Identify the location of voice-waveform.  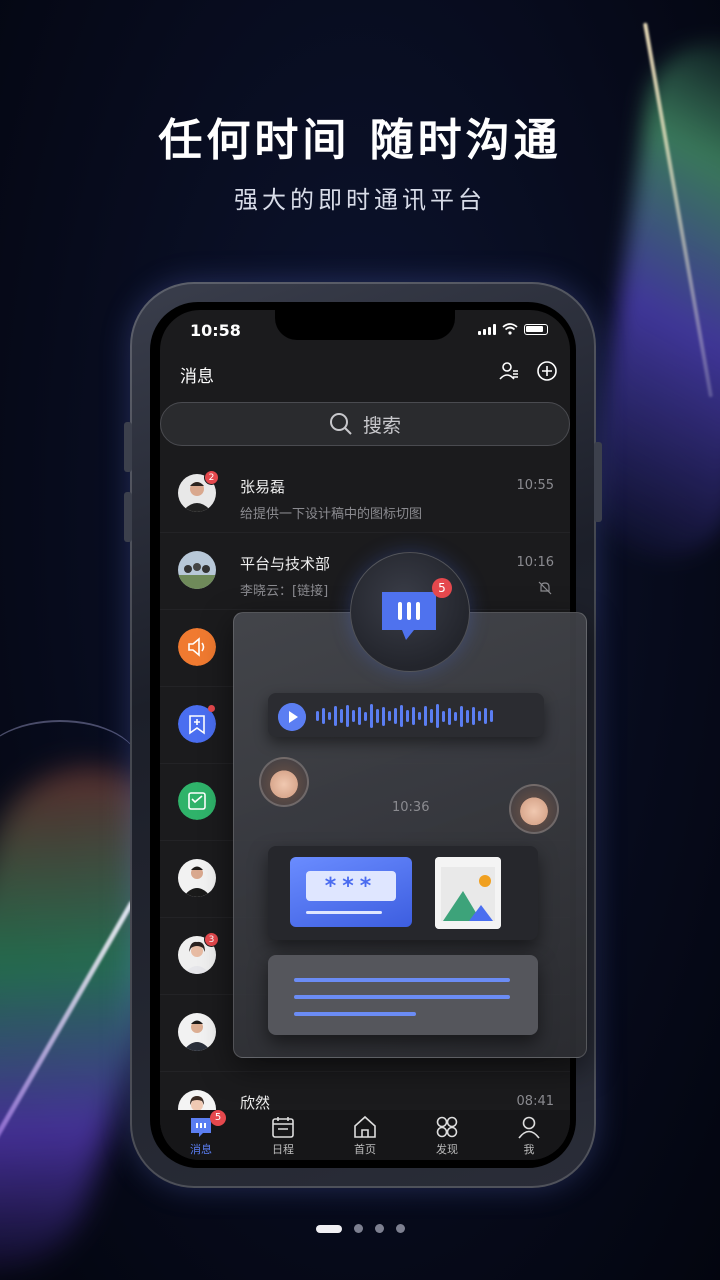
(404, 716).